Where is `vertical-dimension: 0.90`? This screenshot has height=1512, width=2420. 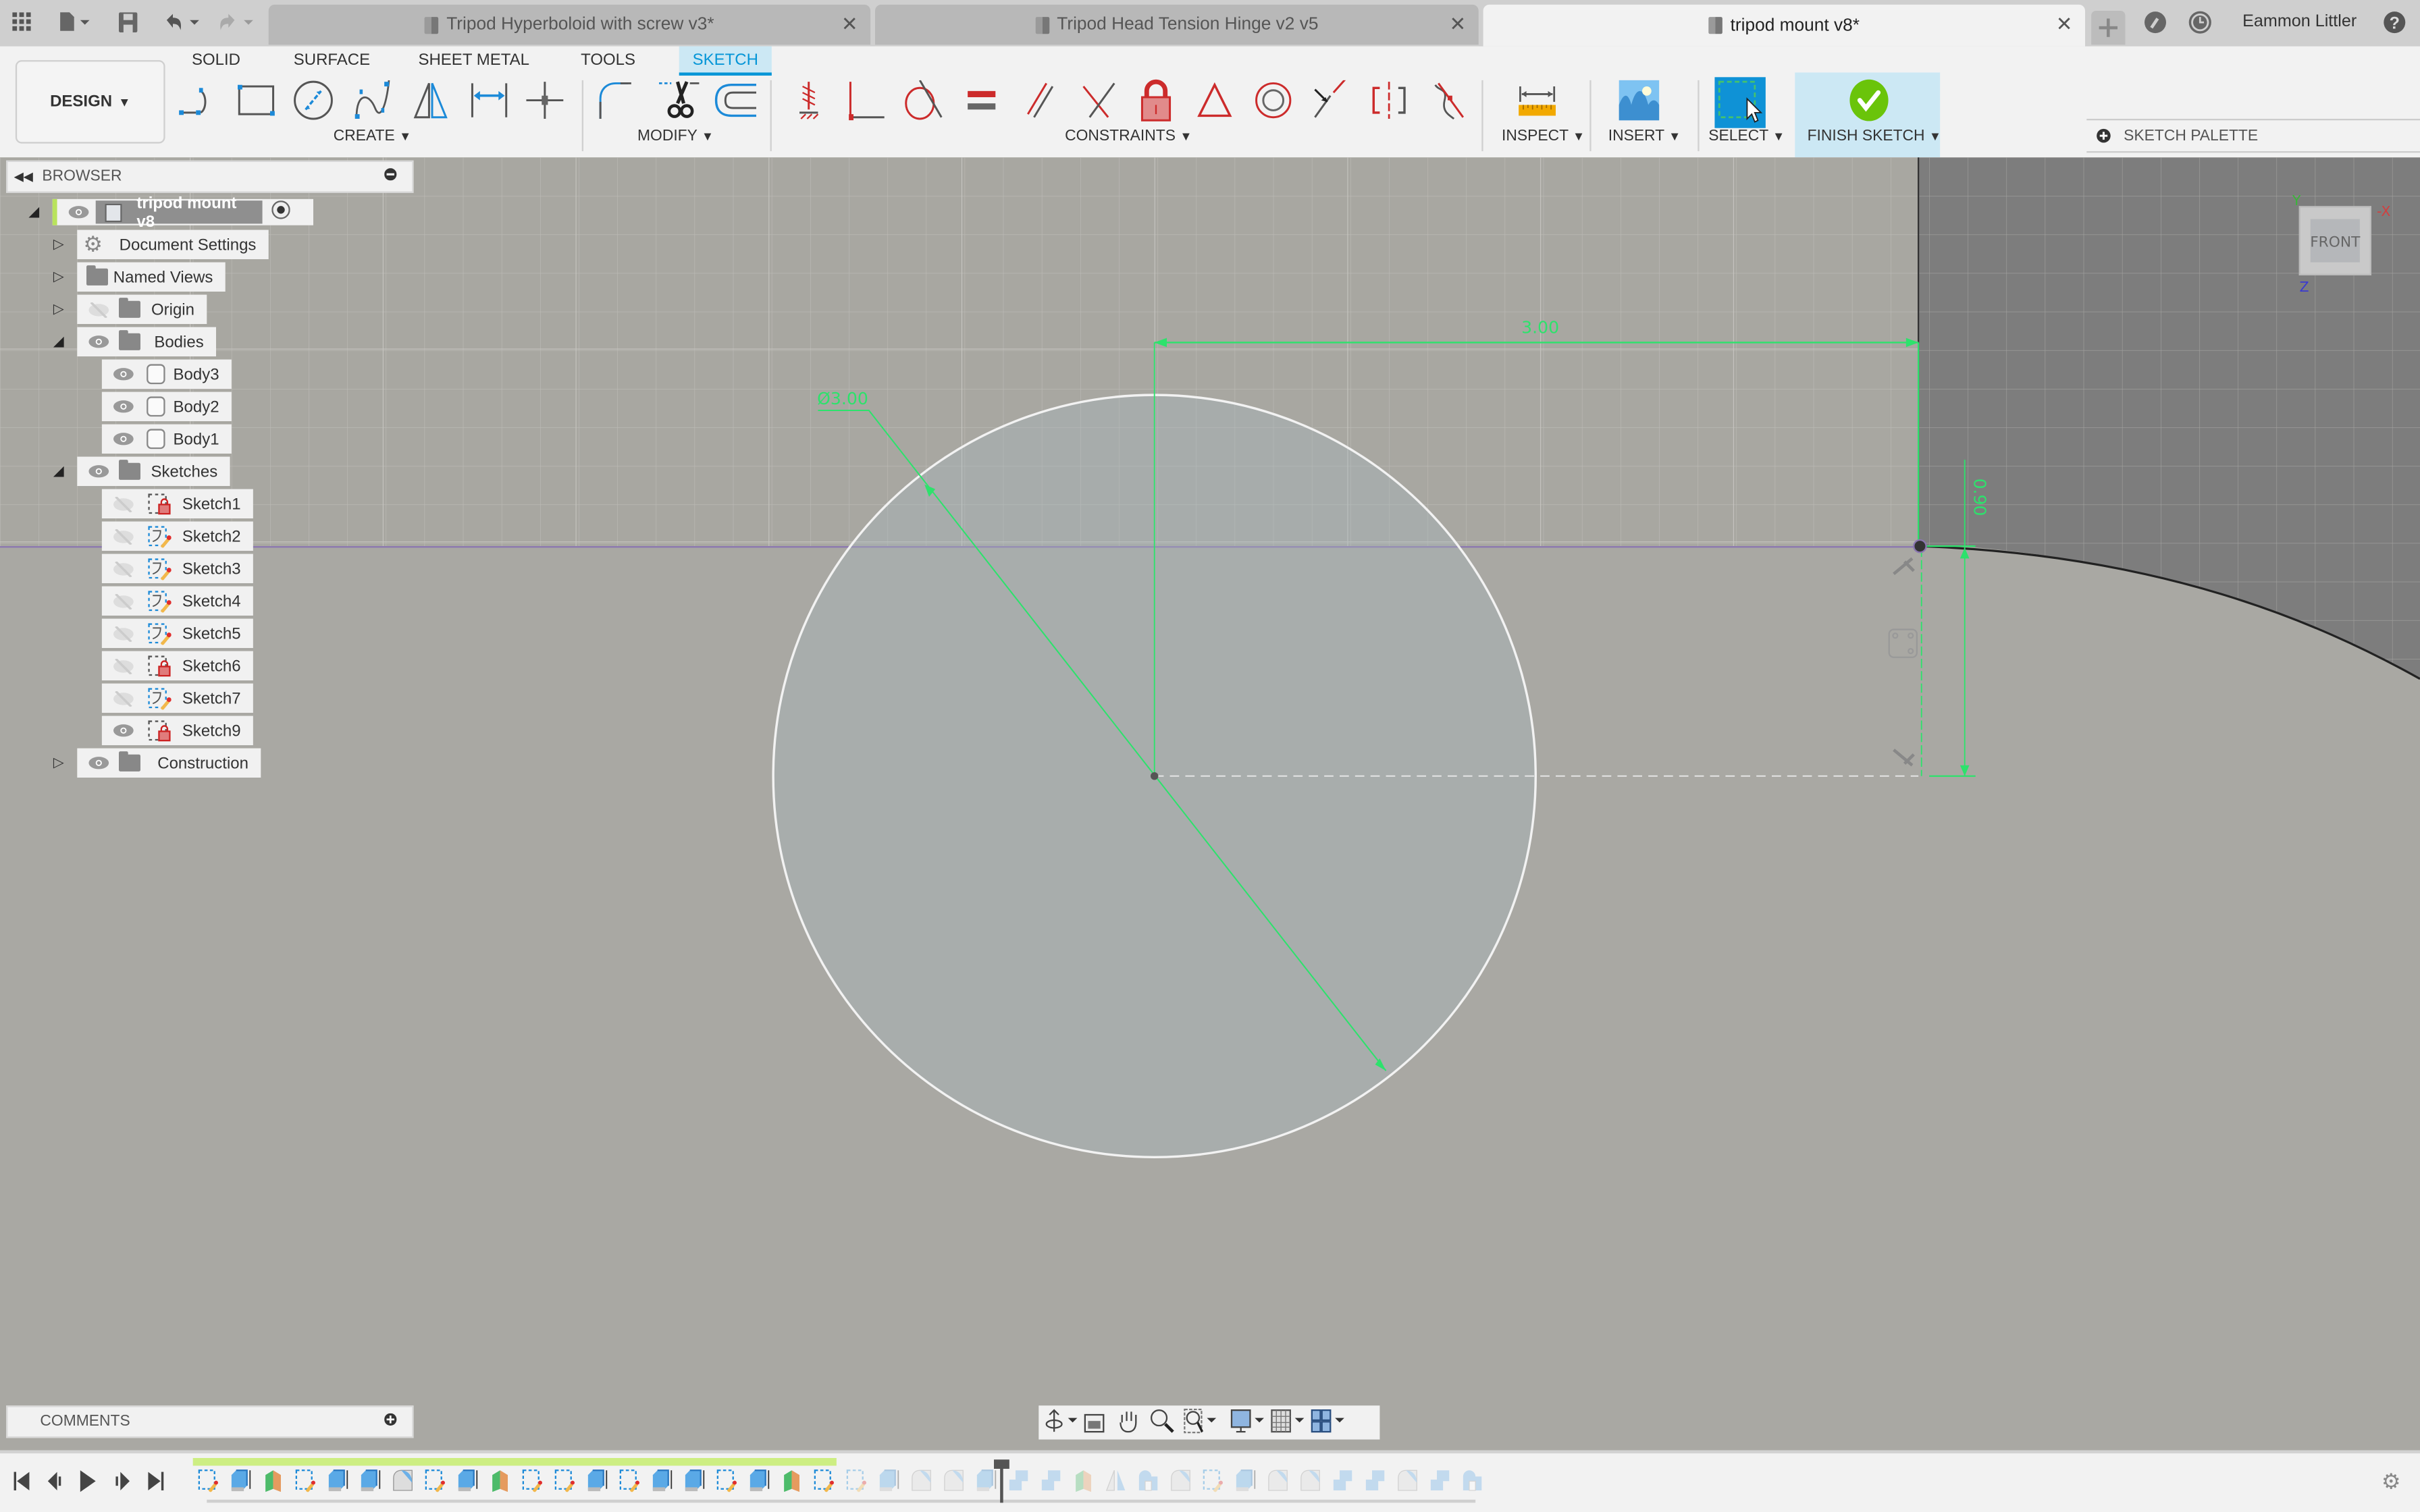 vertical-dimension: 0.90 is located at coordinates (1979, 497).